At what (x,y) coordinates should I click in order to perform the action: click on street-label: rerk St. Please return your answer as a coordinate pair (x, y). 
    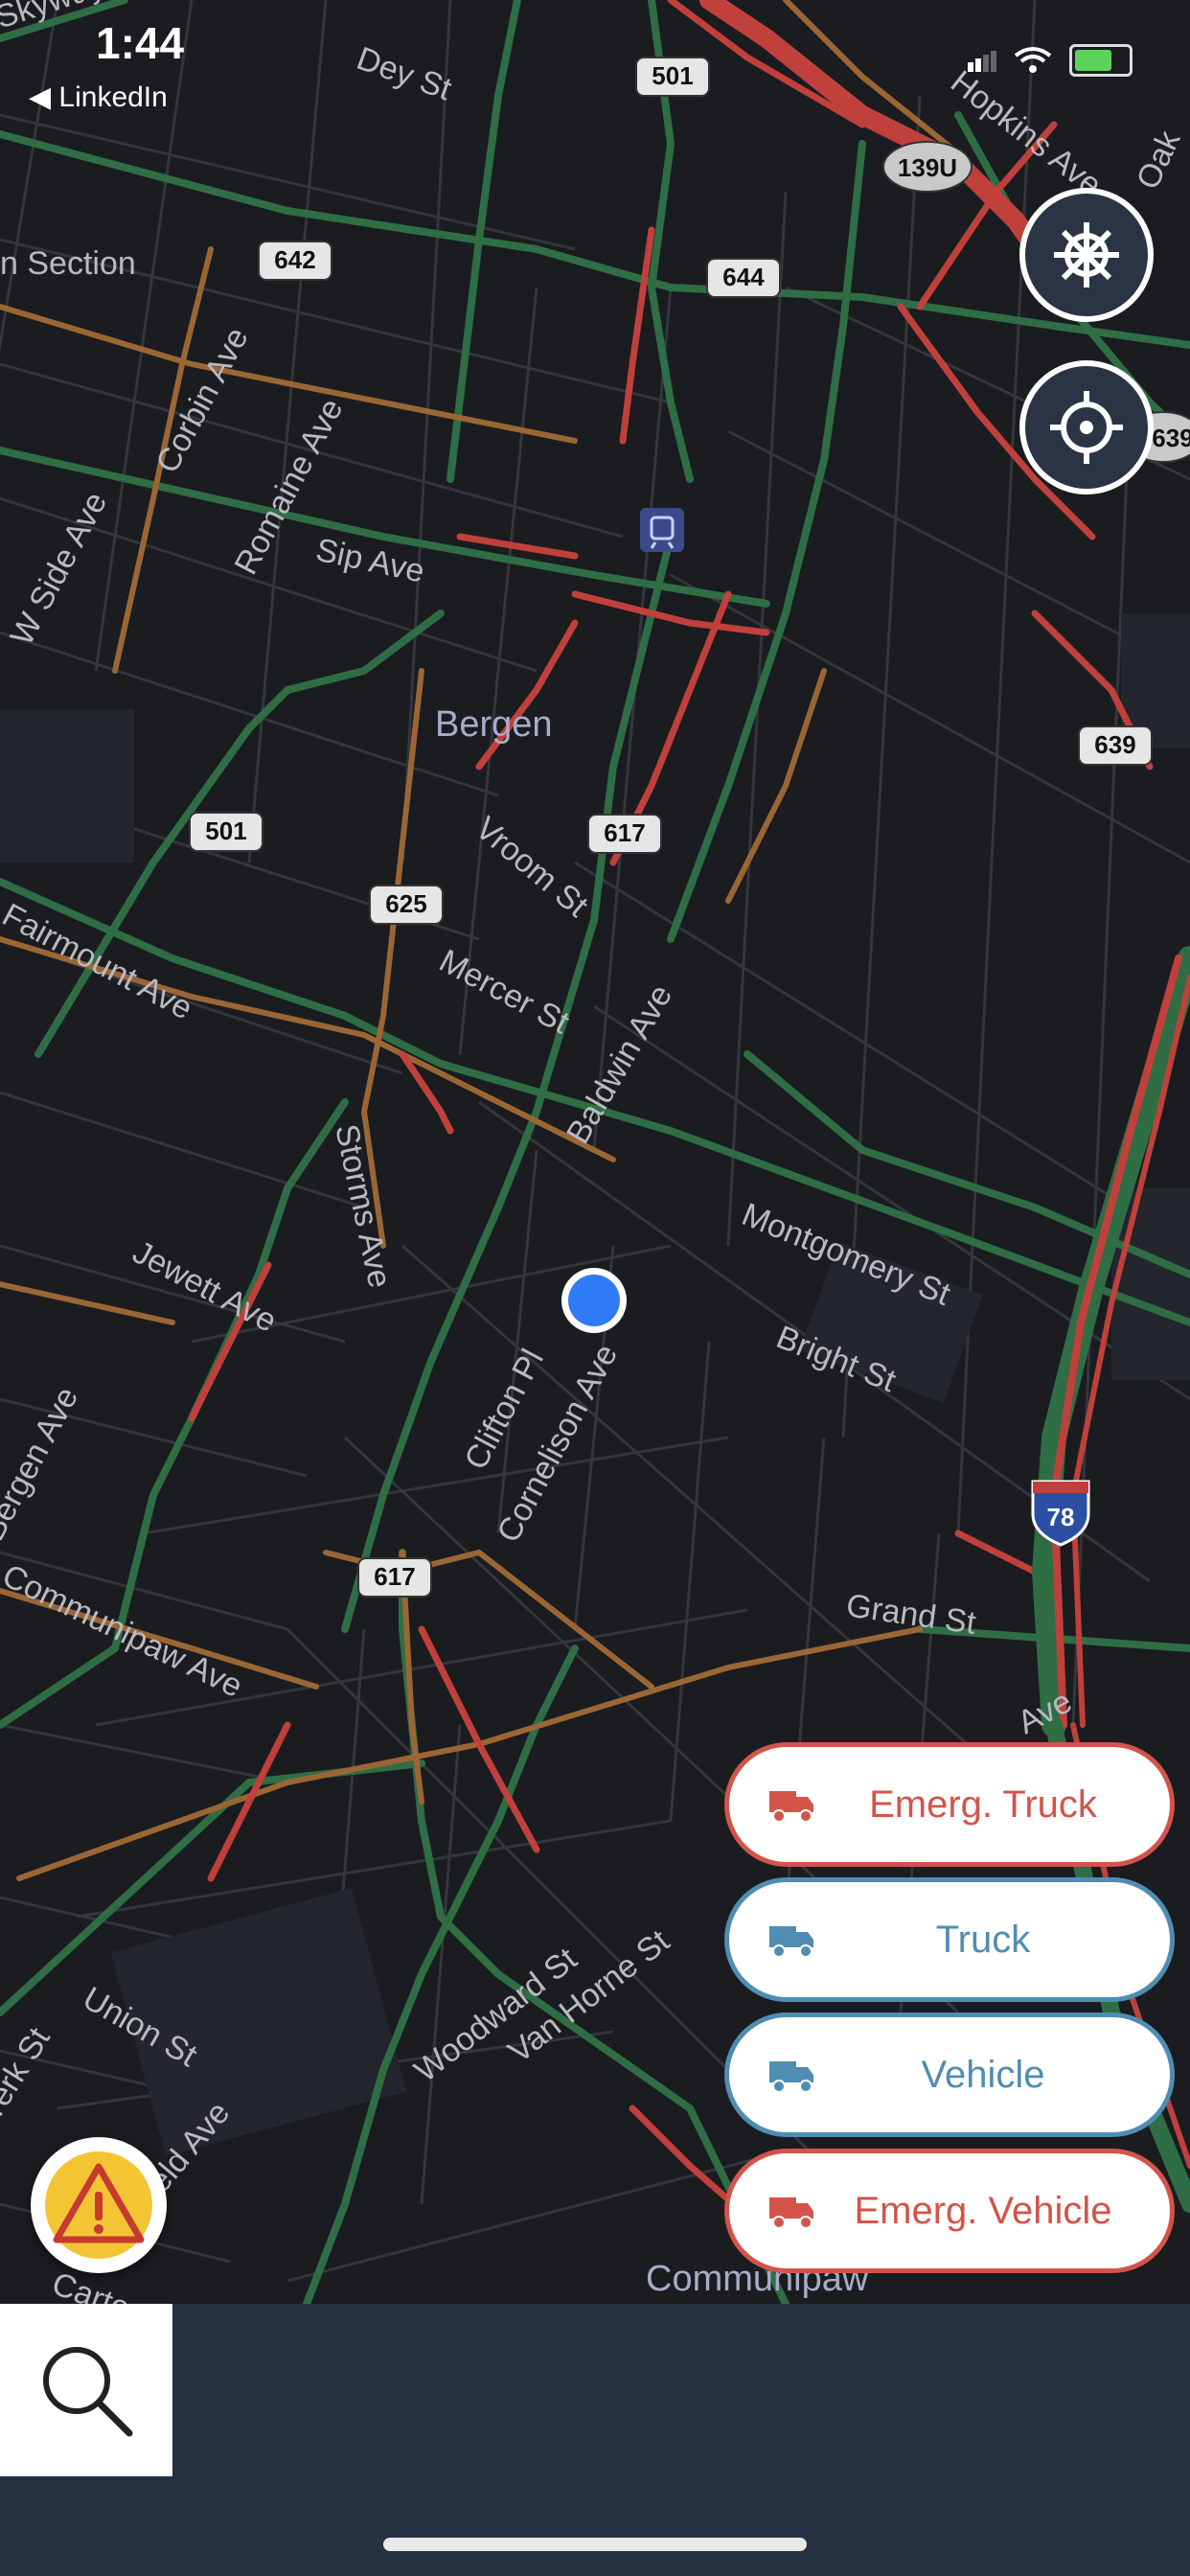
    Looking at the image, I should click on (29, 2072).